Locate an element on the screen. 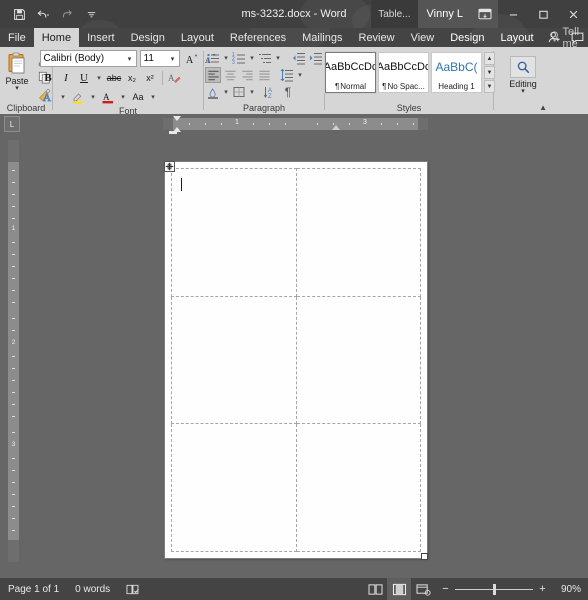  show-formatting-marks-button: ¶ is located at coordinates (288, 92).